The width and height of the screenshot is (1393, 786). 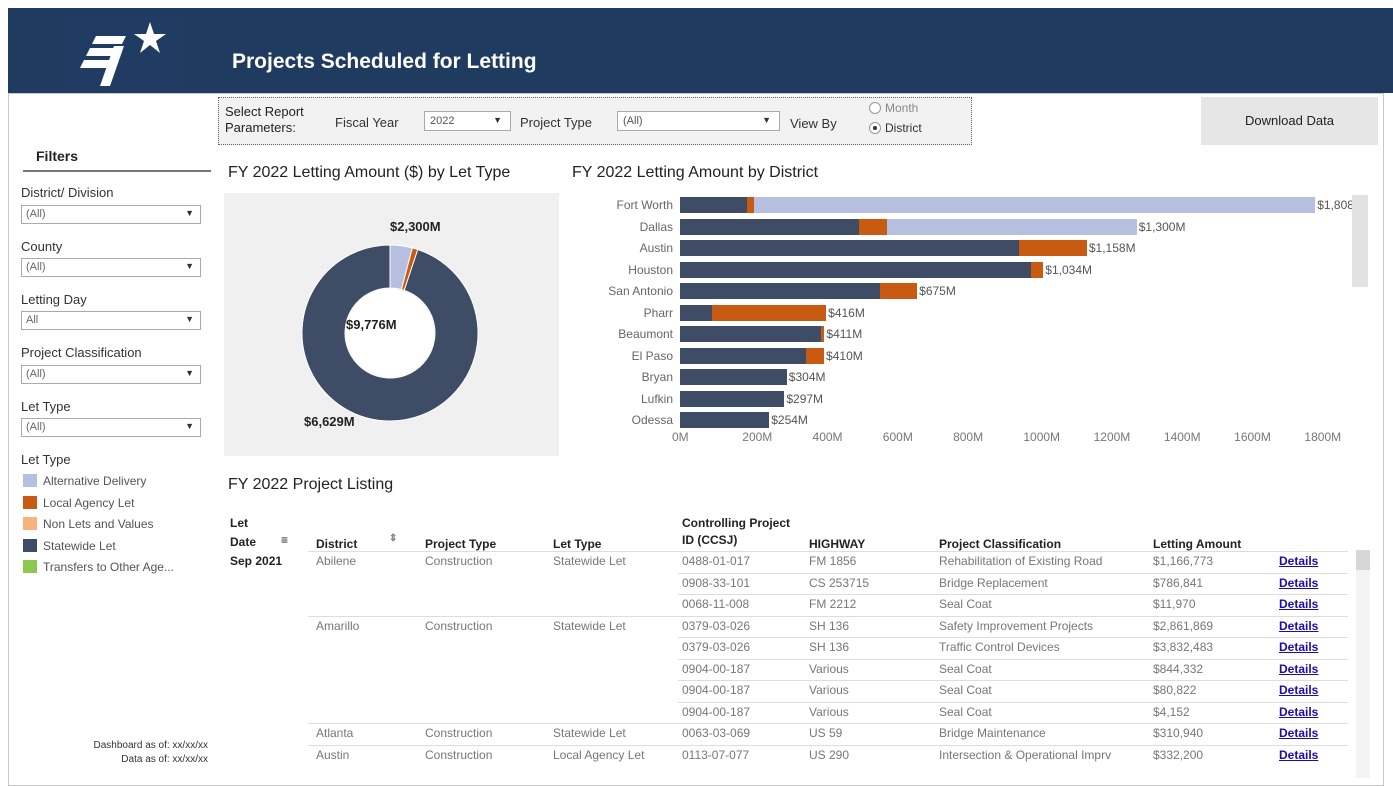 I want to click on listing-title: FY 2022 Project Listing, so click(x=311, y=484).